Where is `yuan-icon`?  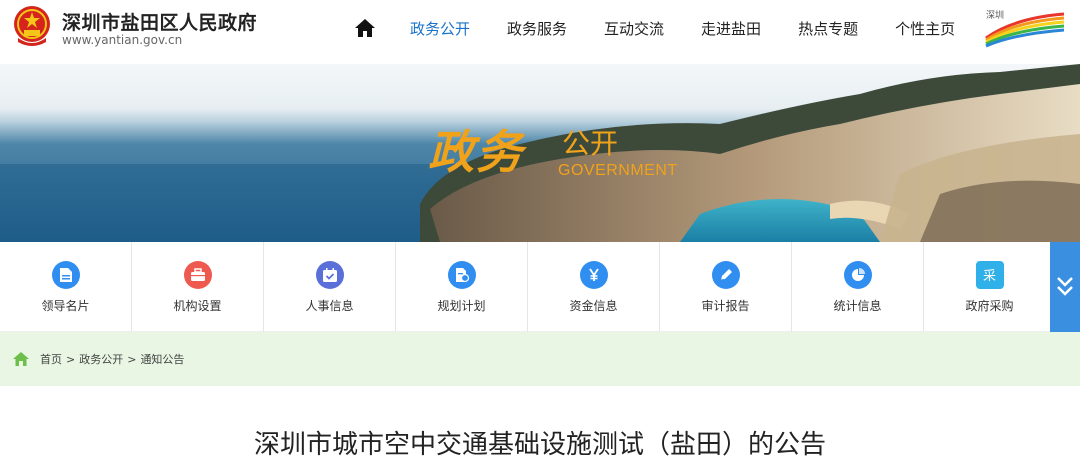
yuan-icon is located at coordinates (593, 274).